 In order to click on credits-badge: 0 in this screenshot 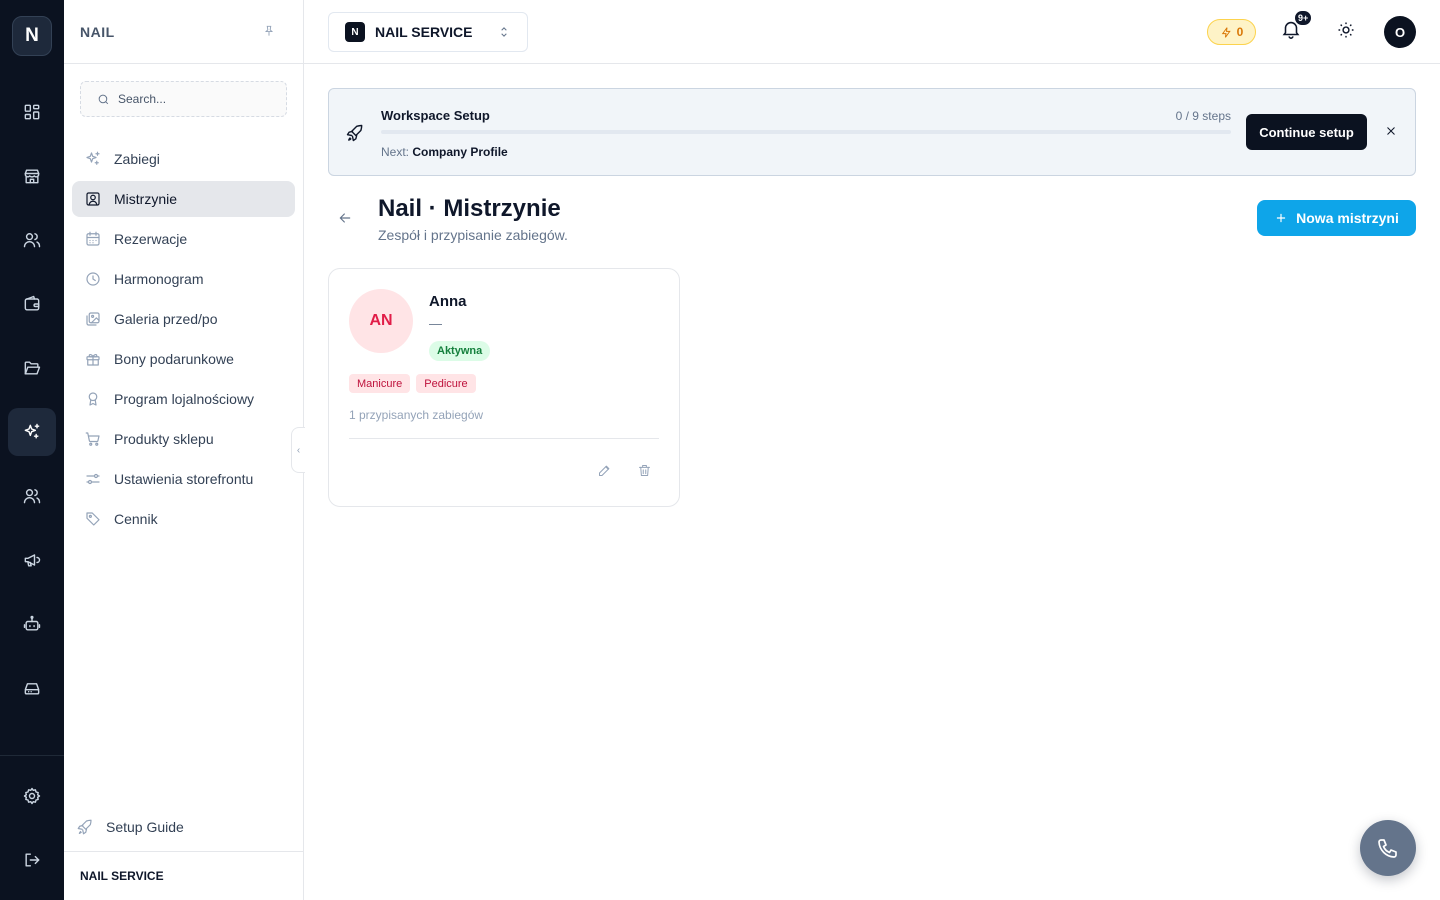, I will do `click(1231, 32)`.